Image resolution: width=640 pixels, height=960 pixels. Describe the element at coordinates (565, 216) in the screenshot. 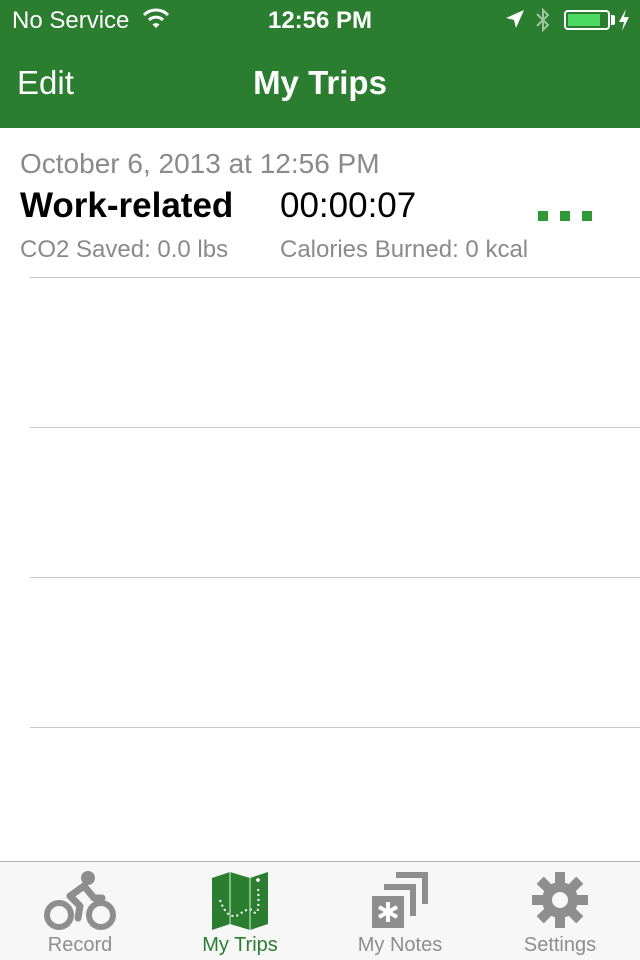

I see `upload-pending-dots-icon` at that location.